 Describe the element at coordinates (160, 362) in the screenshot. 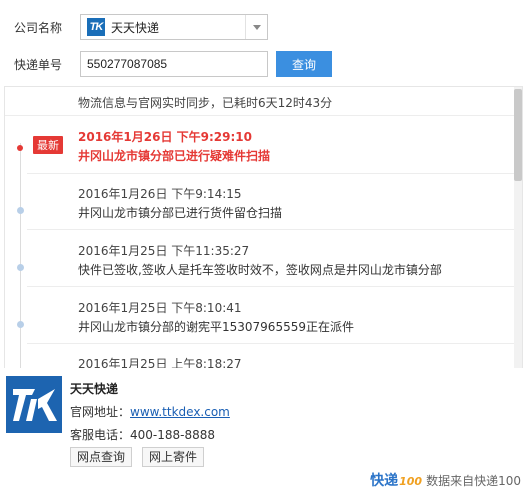

I see `event-time: 2016年1月25日 上午8:18:27` at that location.